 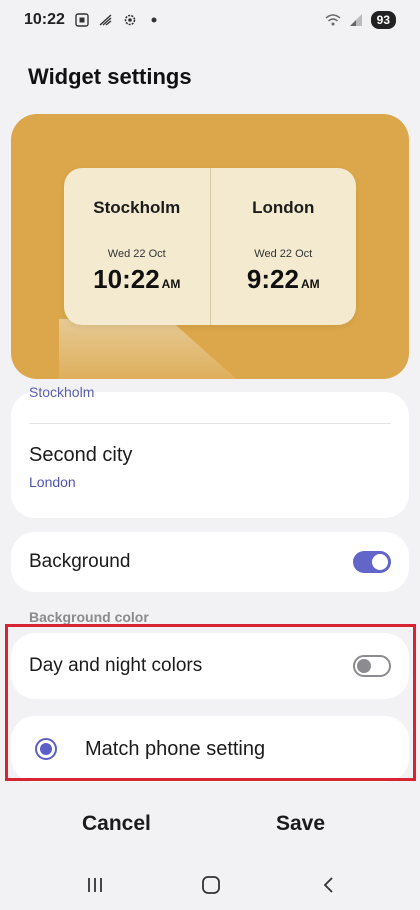 I want to click on wifi-icon, so click(x=333, y=20).